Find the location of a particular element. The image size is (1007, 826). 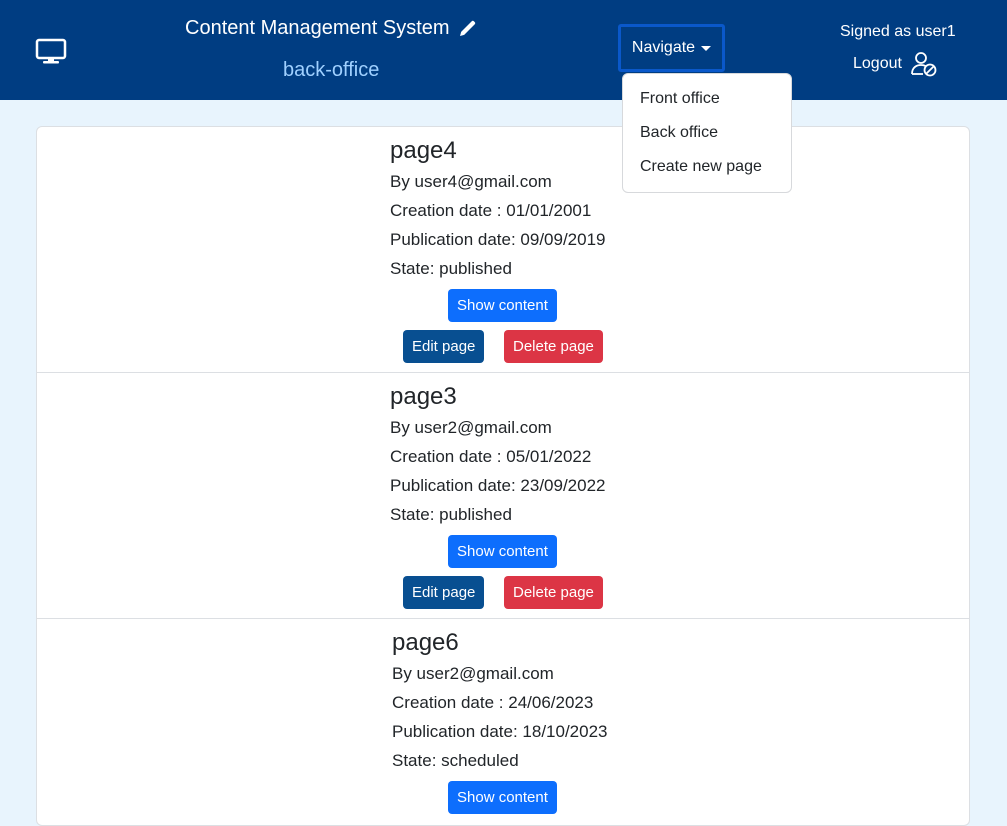

page-publication-date: Publication date: 09/09/2019 is located at coordinates (498, 239).